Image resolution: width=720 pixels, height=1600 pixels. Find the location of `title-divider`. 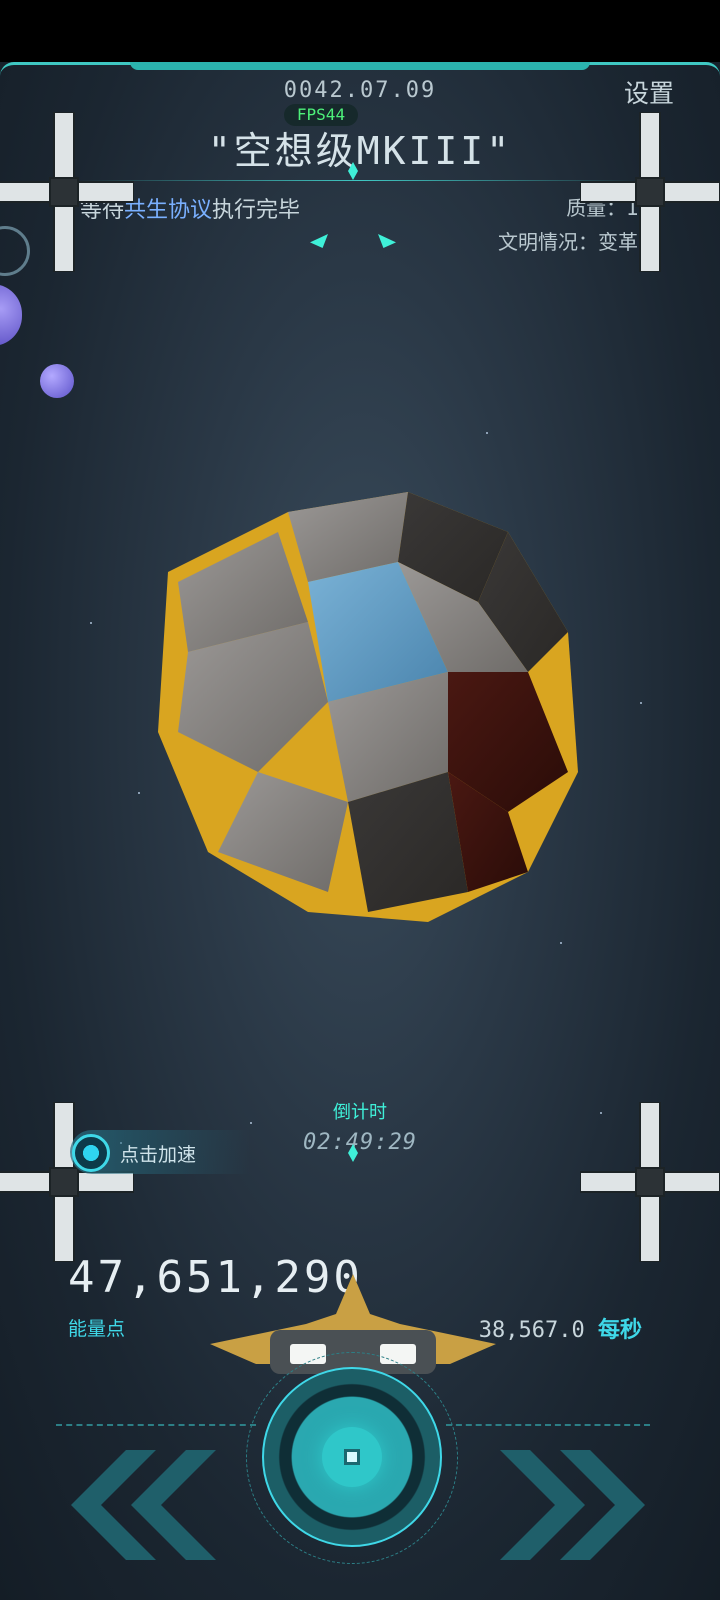

title-divider is located at coordinates (360, 180).